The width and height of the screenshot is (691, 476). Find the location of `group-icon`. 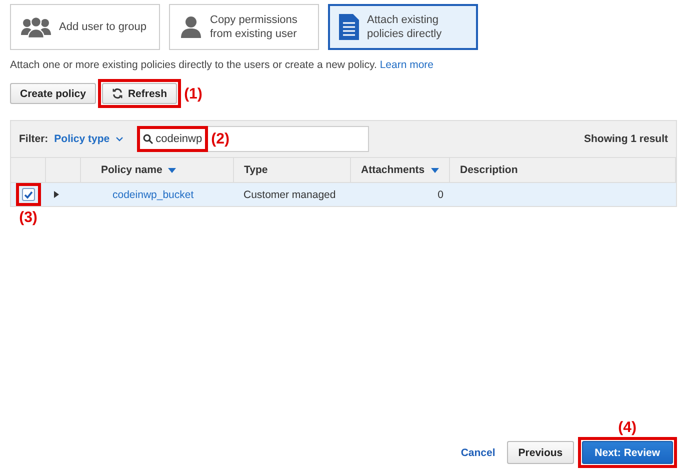

group-icon is located at coordinates (36, 27).